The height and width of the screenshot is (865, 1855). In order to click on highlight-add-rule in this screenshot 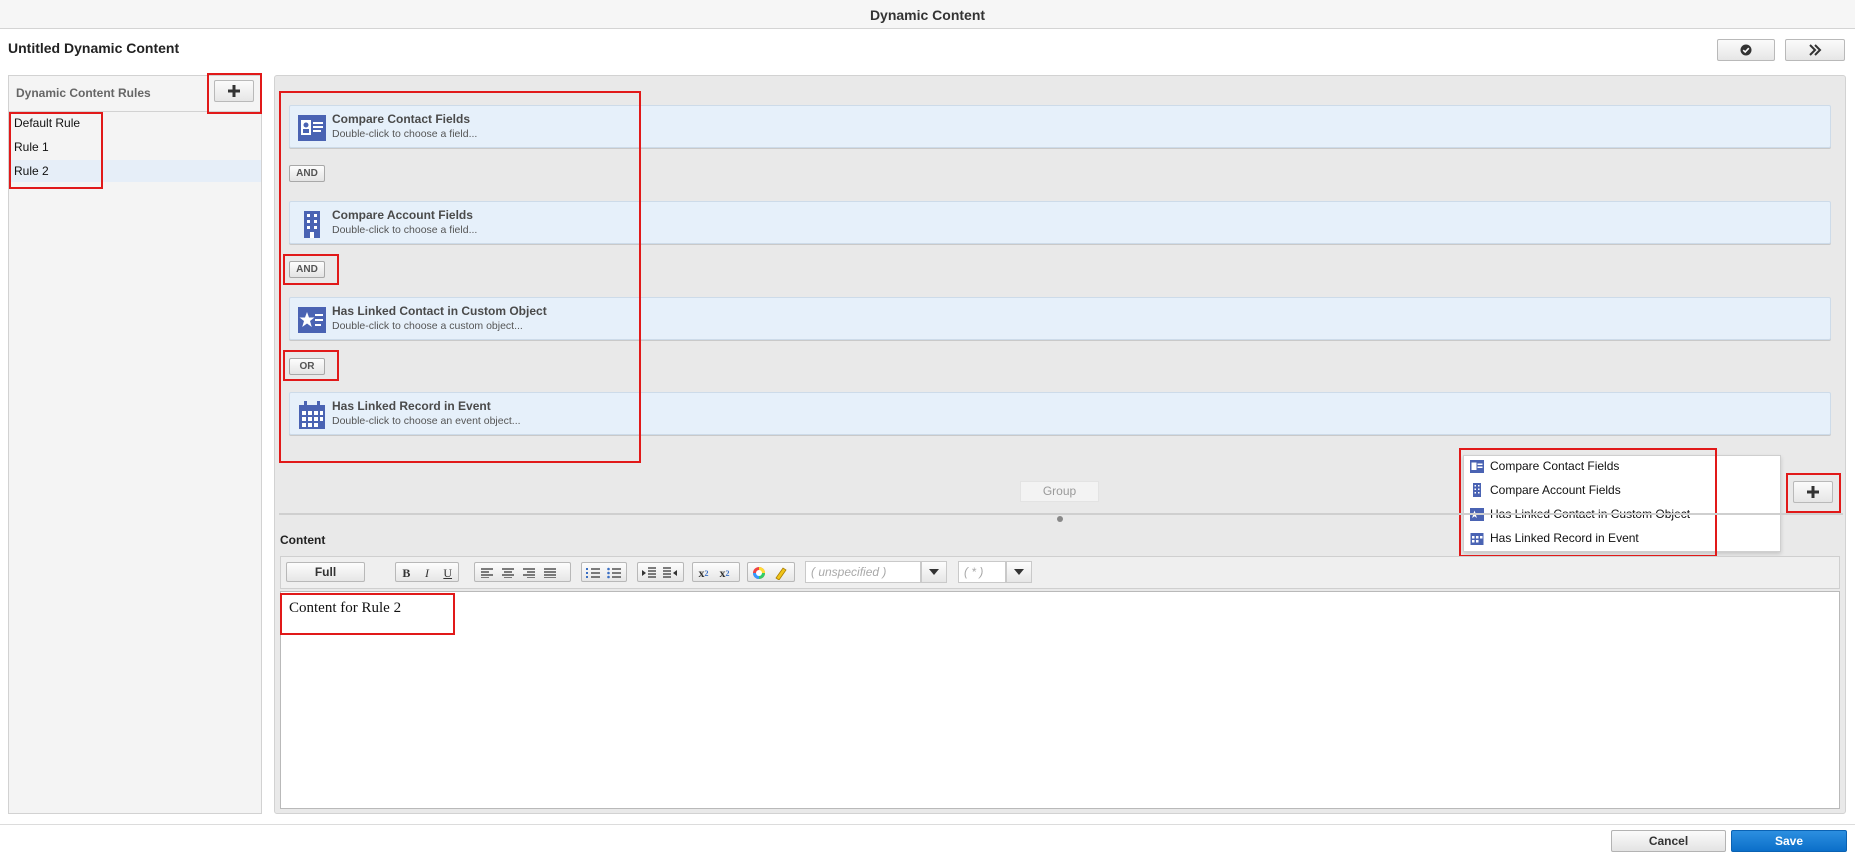, I will do `click(234, 93)`.